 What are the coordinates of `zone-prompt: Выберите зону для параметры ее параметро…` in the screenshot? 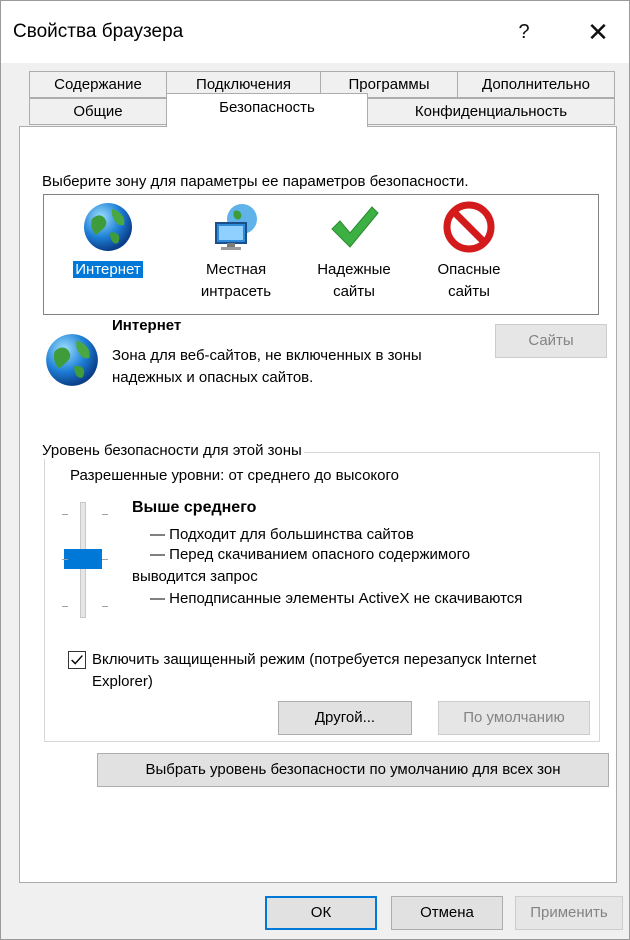 It's located at (255, 181).